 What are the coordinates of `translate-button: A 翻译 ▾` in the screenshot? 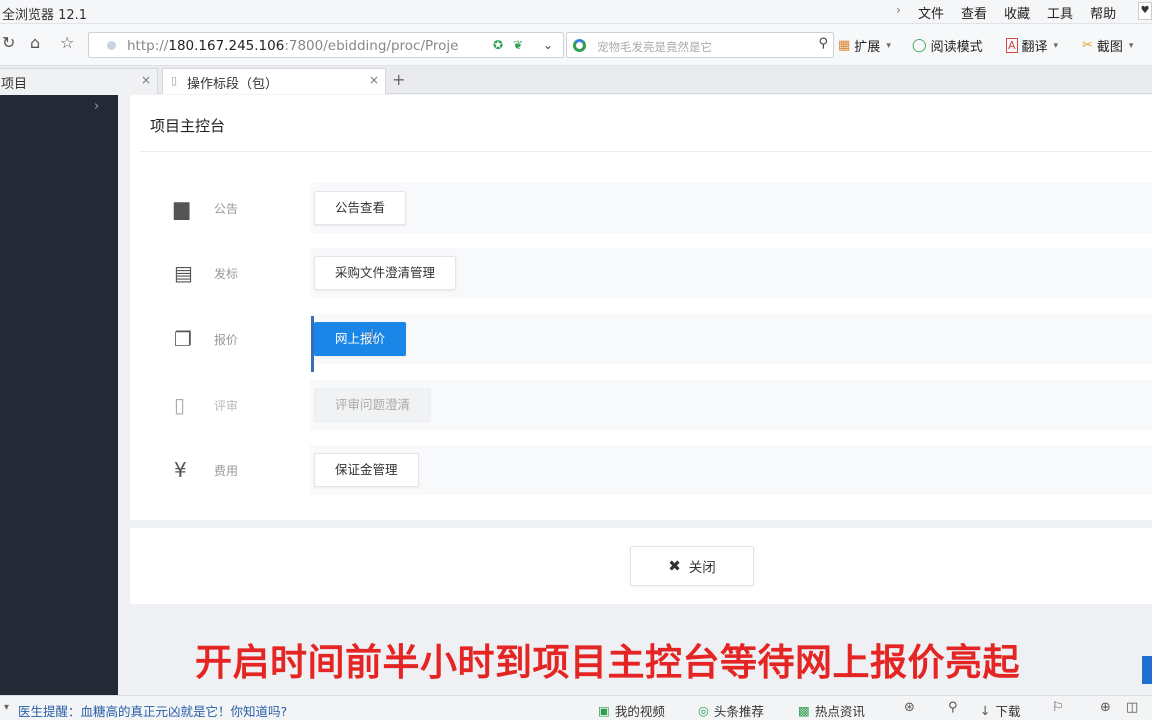 It's located at (1034, 45).